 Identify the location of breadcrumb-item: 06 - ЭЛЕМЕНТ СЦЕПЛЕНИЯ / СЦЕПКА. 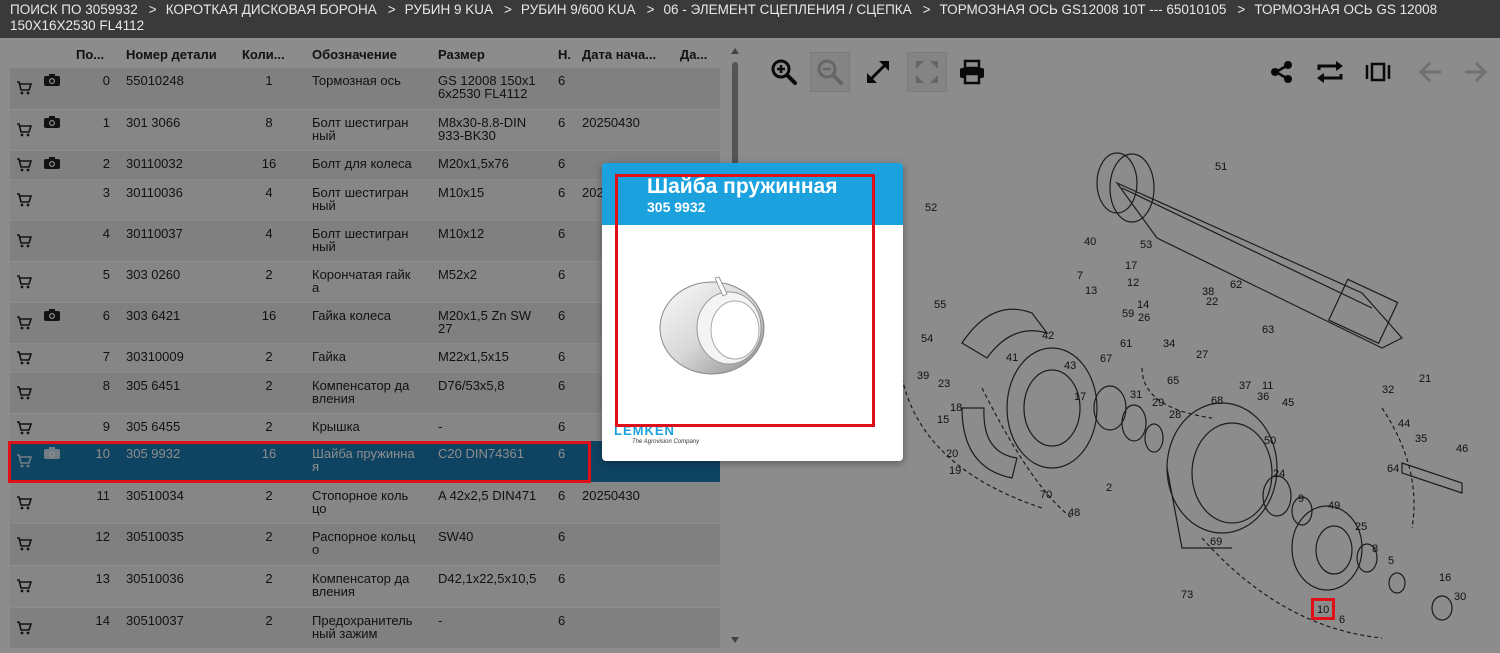
(787, 9).